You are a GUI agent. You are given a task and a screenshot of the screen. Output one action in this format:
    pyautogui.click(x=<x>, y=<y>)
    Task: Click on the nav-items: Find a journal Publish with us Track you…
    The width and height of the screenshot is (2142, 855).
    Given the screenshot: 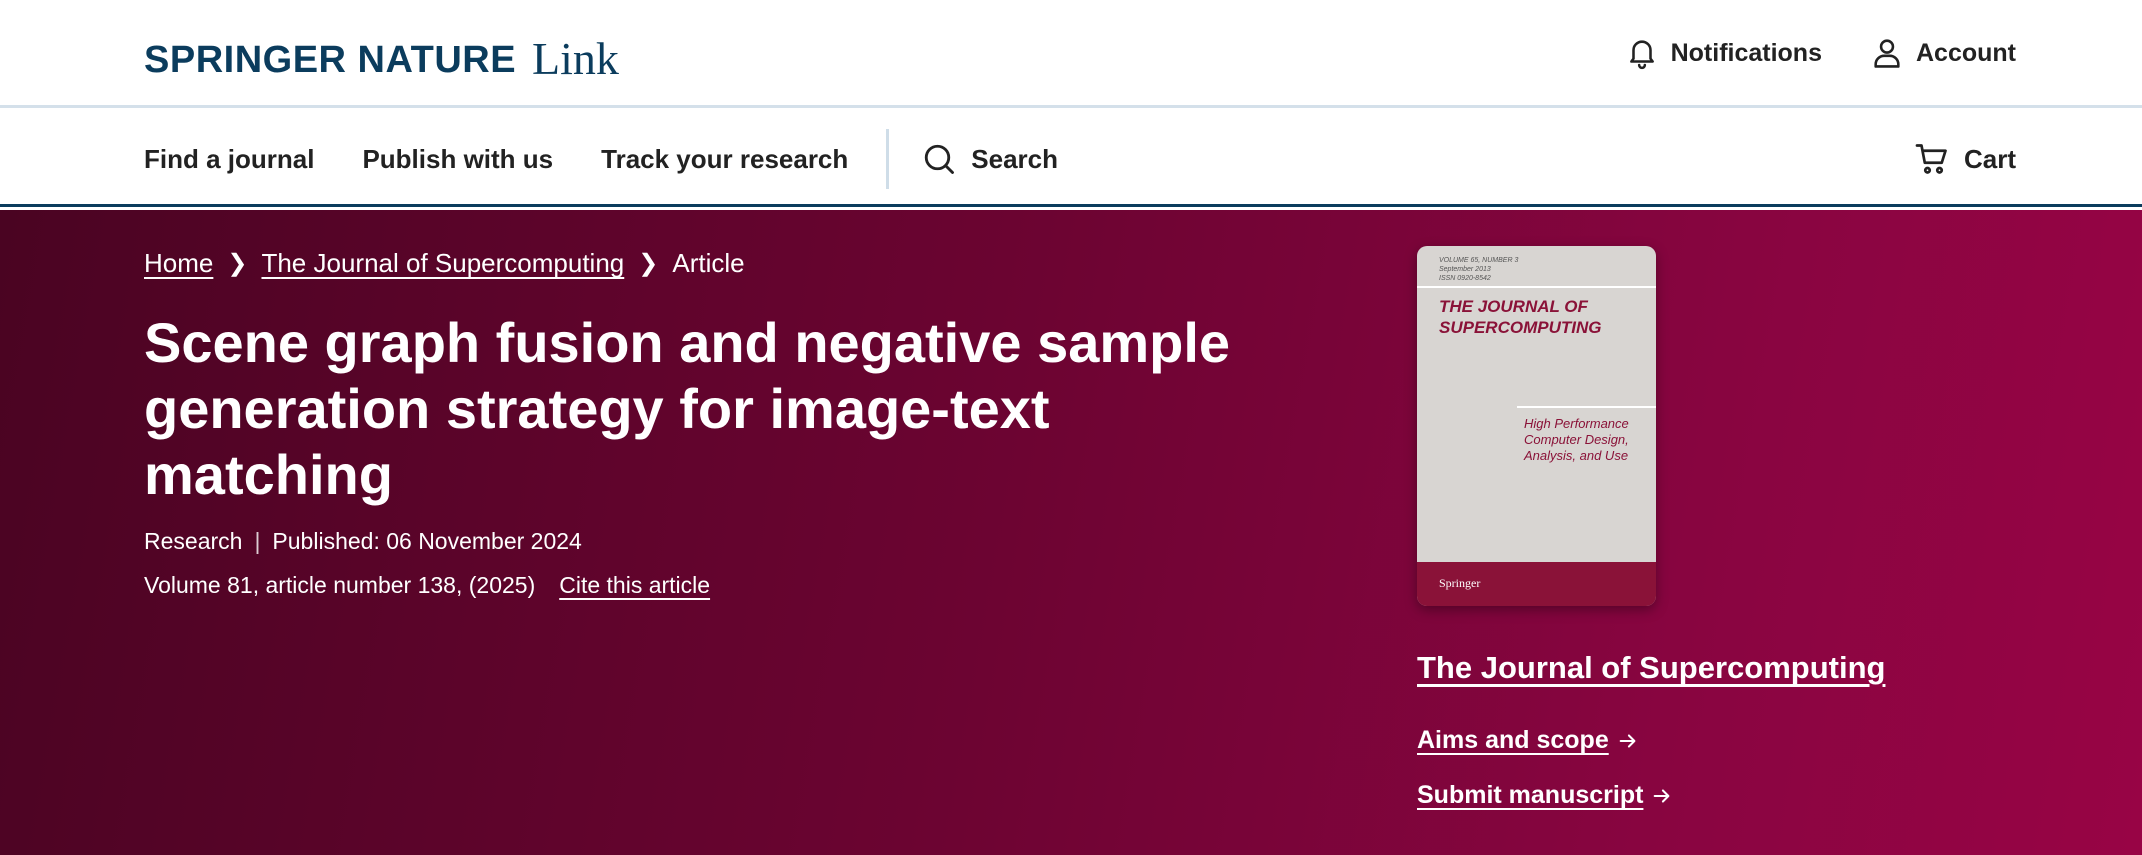 What is the action you would take?
    pyautogui.click(x=601, y=159)
    